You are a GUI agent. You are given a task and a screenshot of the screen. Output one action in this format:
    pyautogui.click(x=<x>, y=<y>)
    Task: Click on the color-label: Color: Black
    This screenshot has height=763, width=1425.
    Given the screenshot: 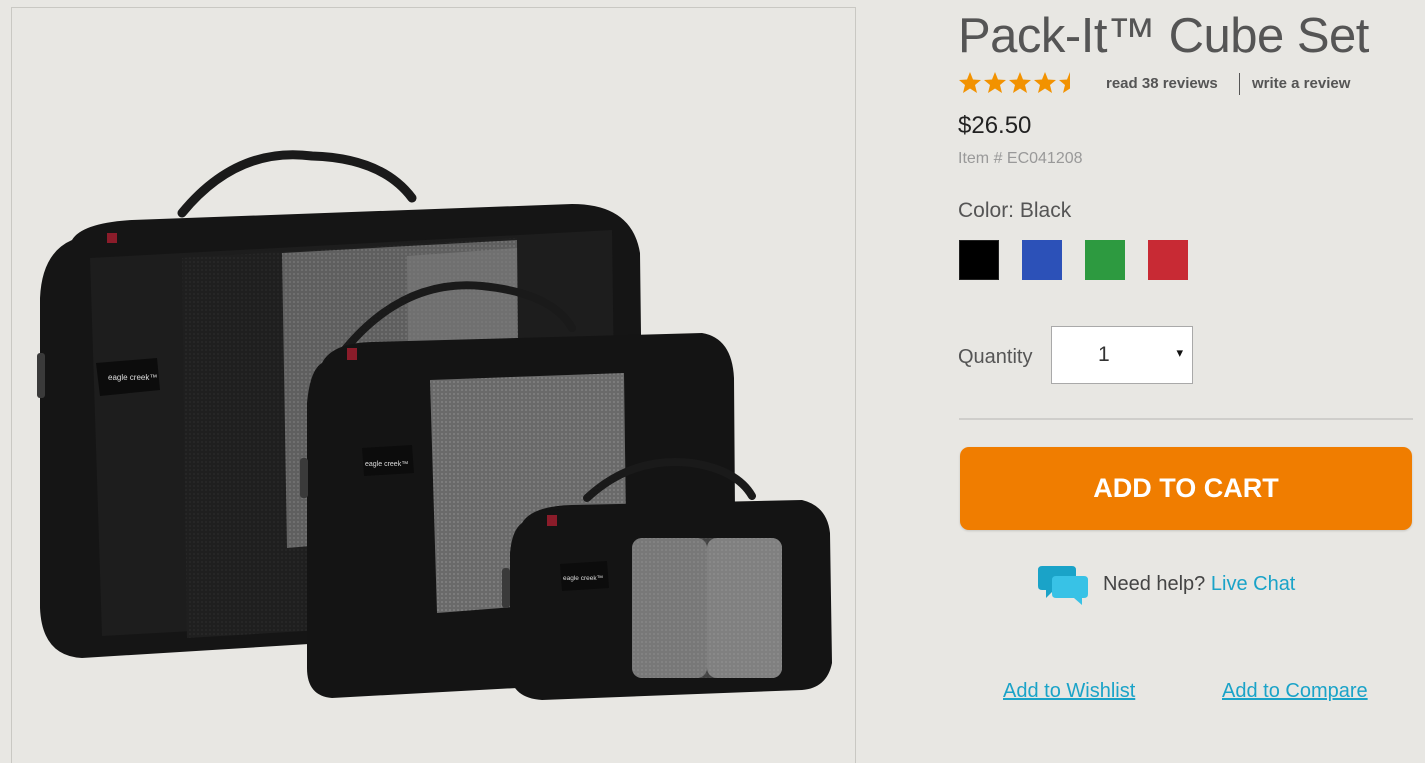 What is the action you would take?
    pyautogui.click(x=1014, y=211)
    